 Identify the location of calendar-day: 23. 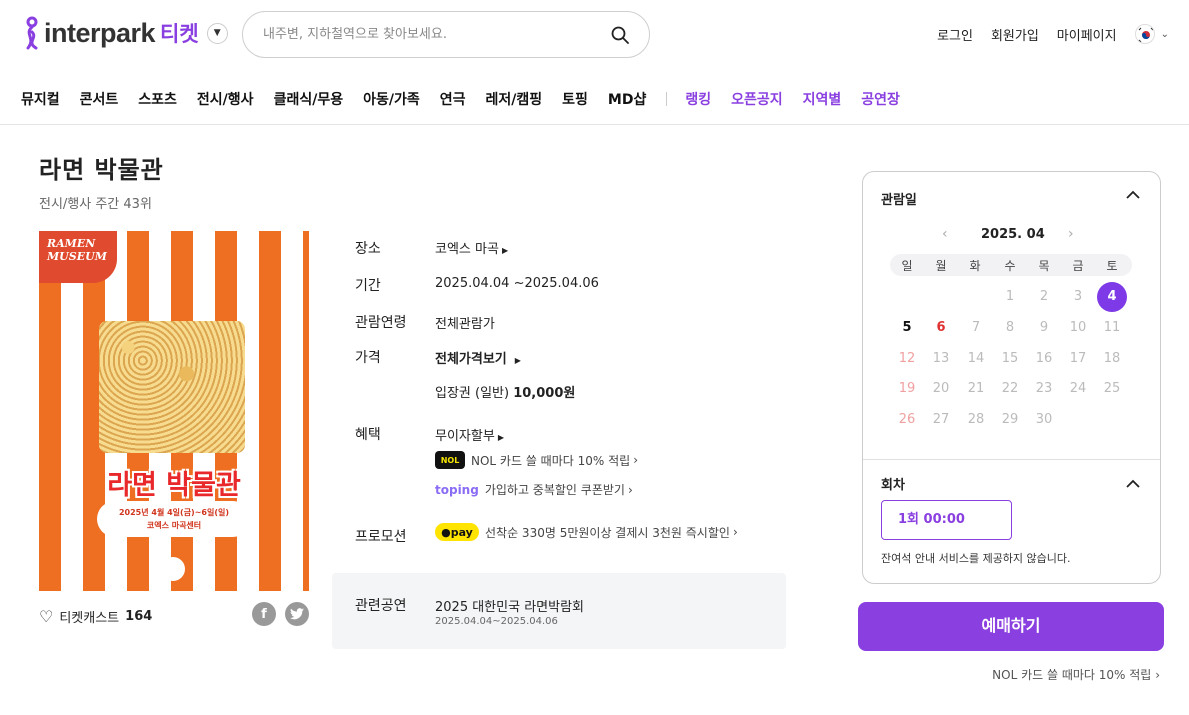
(1044, 388).